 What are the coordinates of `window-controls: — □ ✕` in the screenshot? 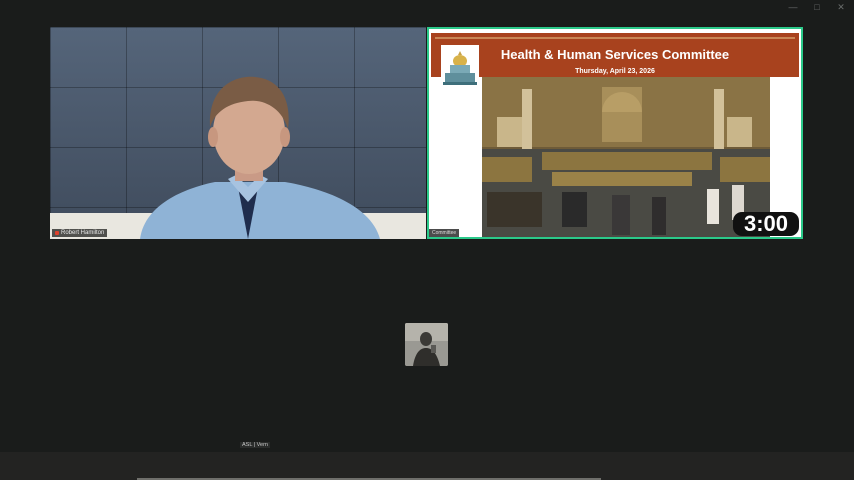 It's located at (817, 7).